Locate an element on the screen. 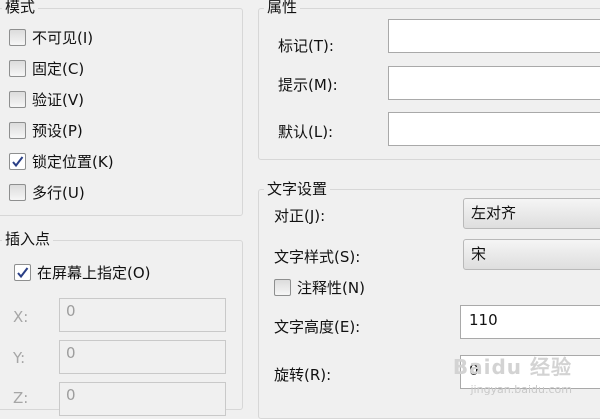  invisible-checkbox: 不可见(I) is located at coordinates (51, 37).